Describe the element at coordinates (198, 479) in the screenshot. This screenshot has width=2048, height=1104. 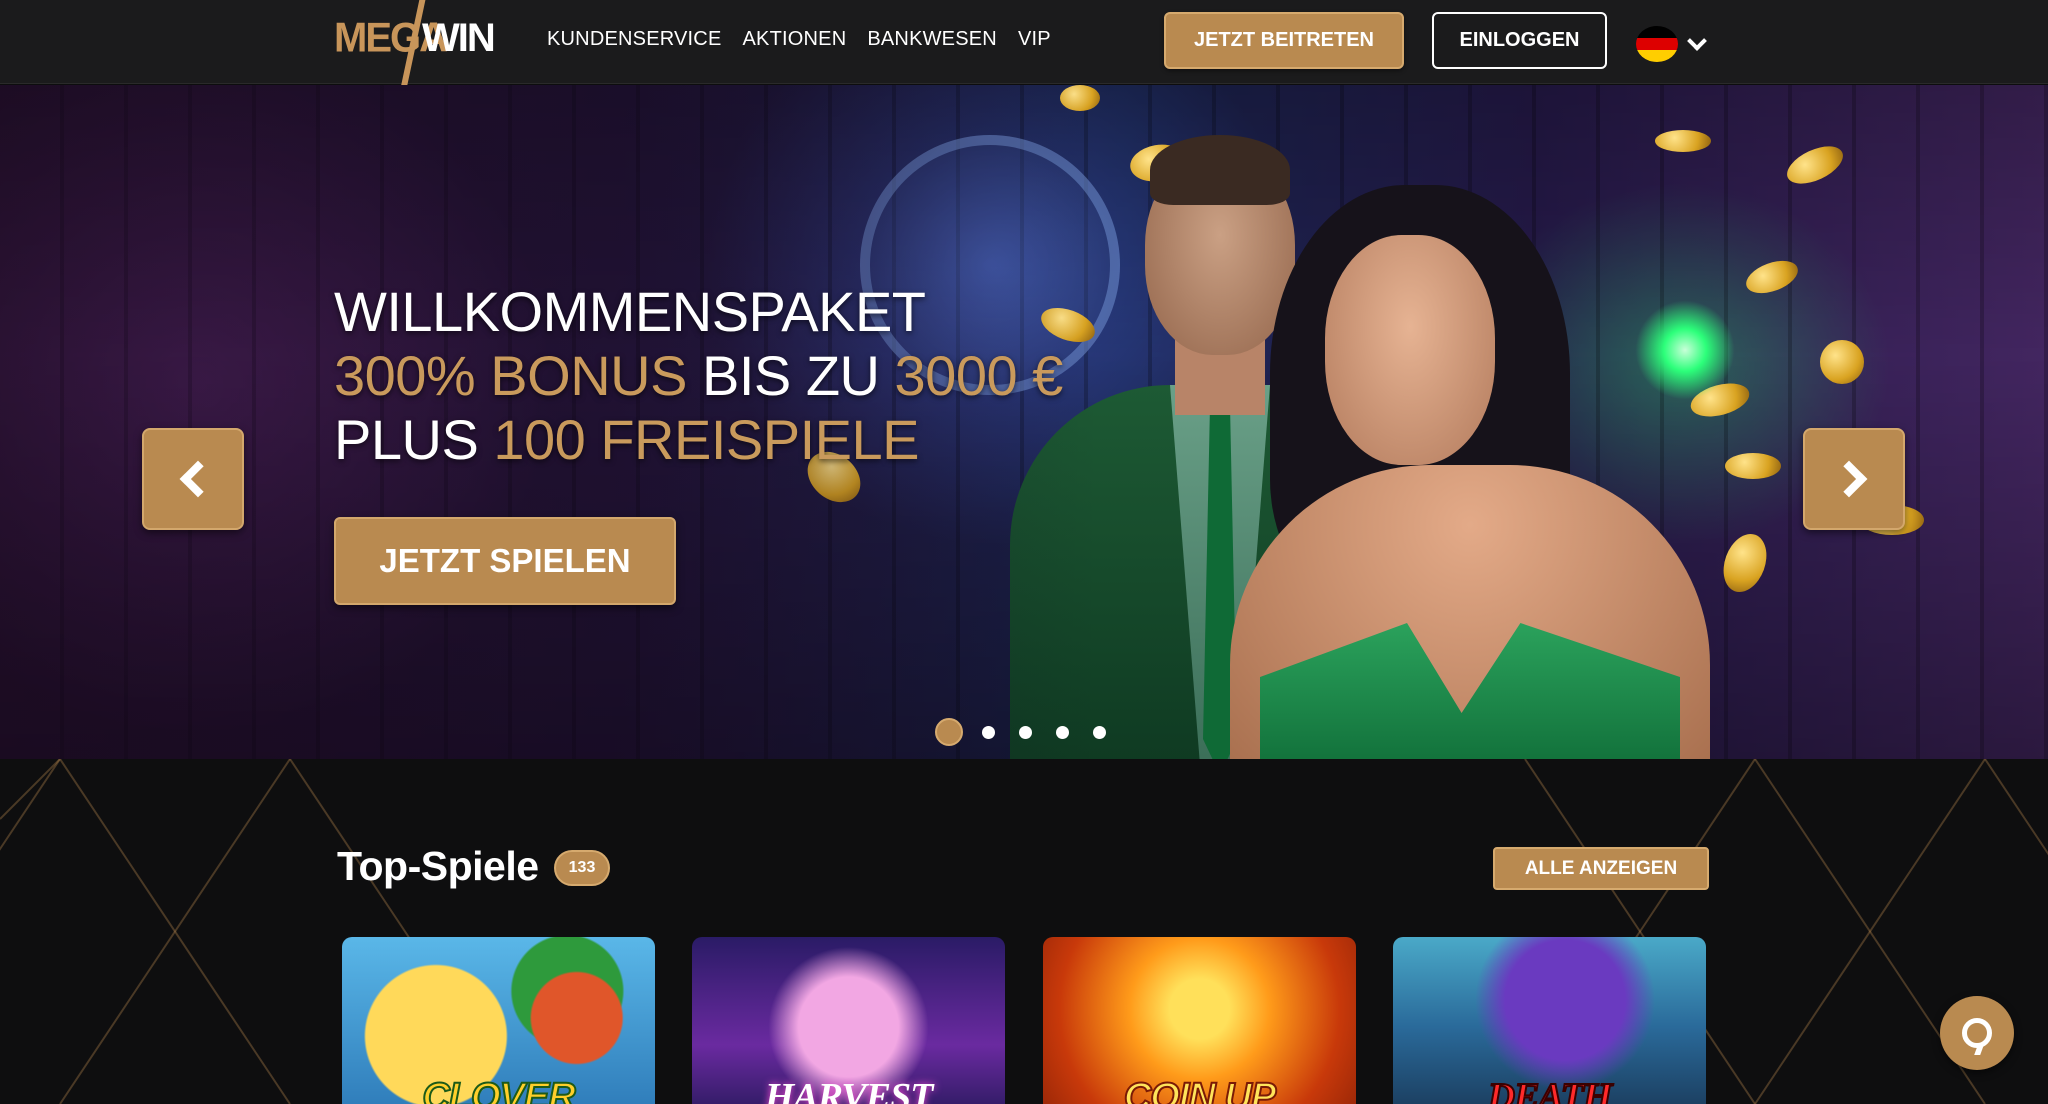
I see `chevron-left-icon` at that location.